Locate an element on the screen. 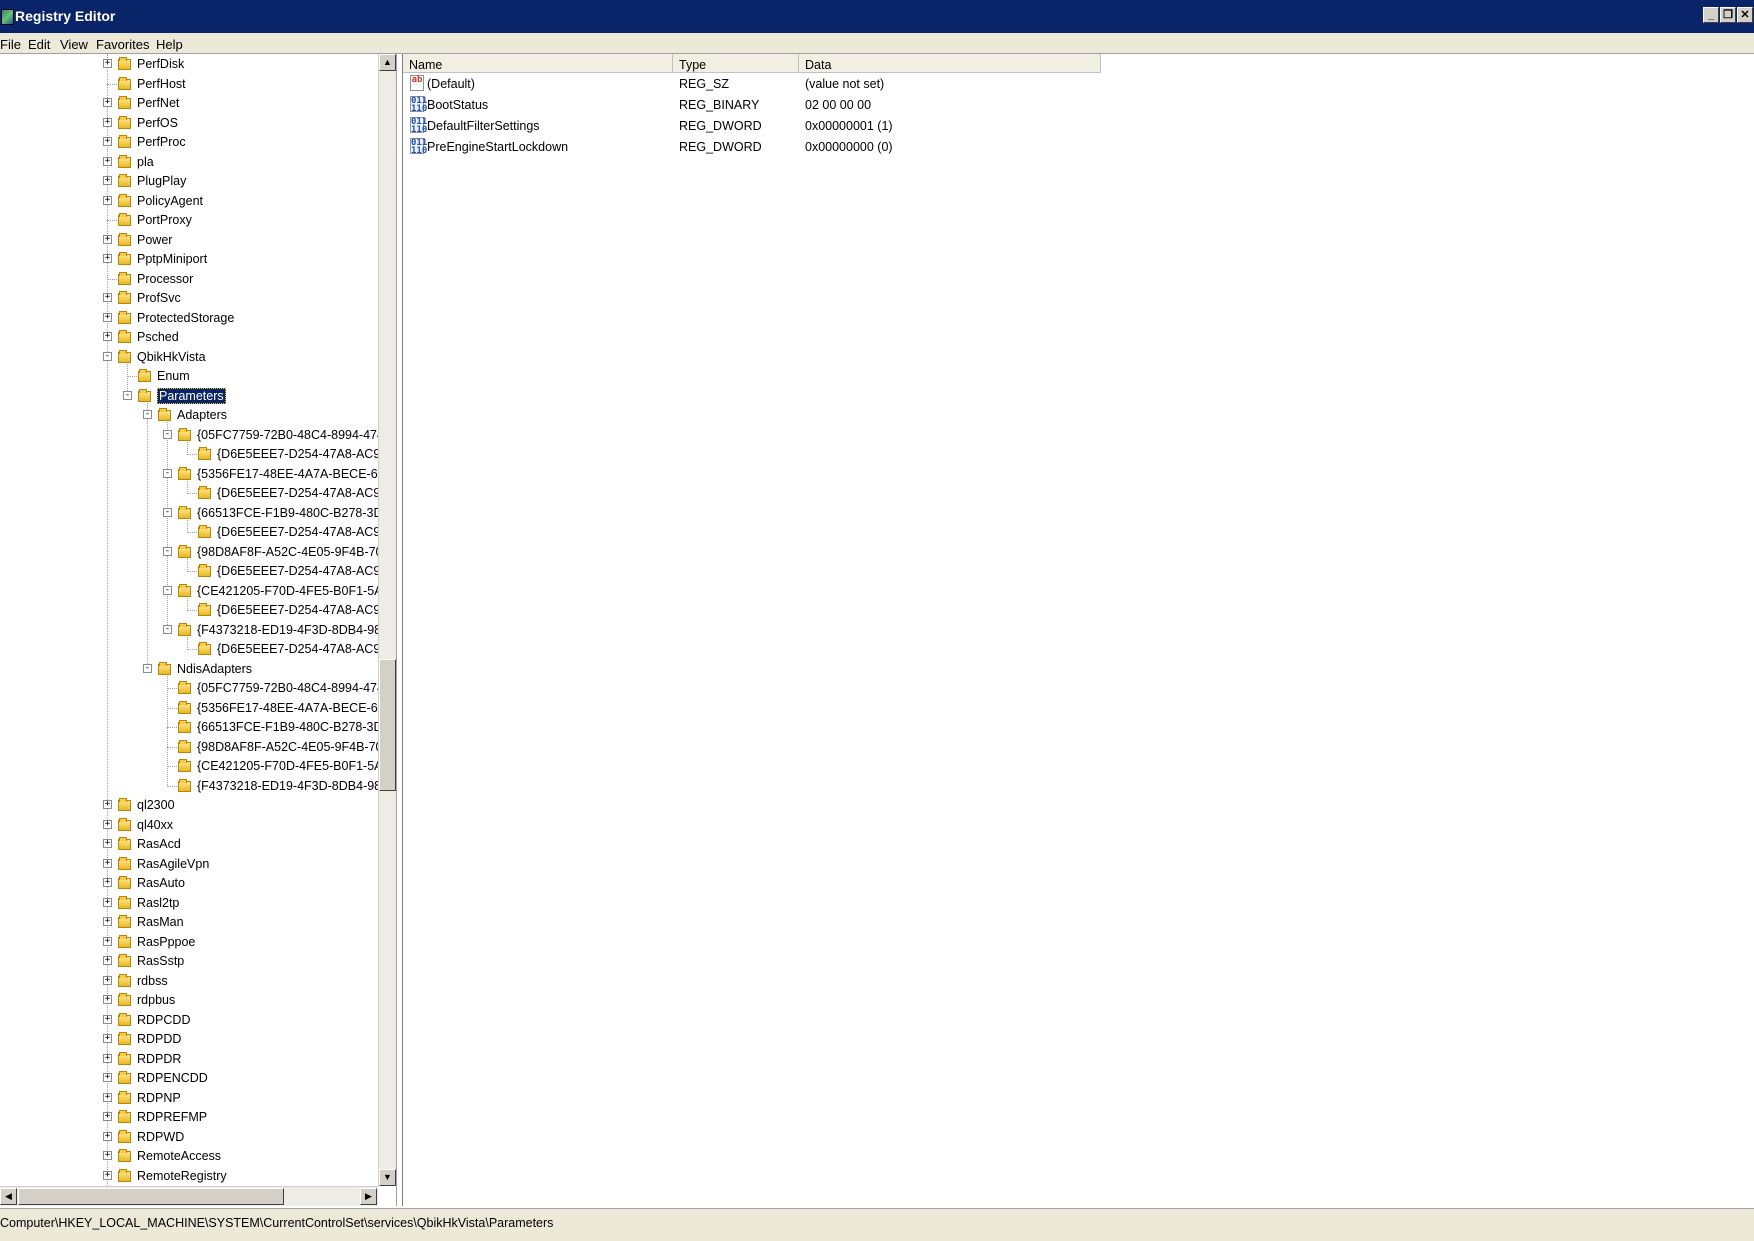  column-header-type: Type is located at coordinates (736, 63).